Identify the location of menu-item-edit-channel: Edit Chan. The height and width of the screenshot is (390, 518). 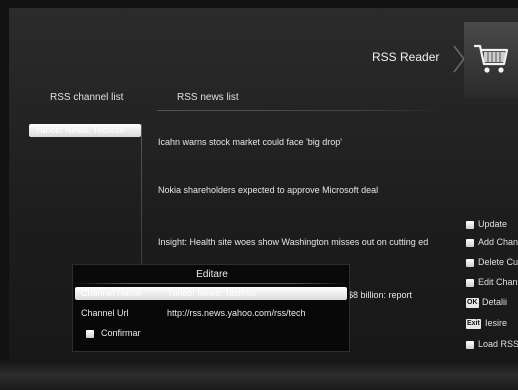
(492, 283).